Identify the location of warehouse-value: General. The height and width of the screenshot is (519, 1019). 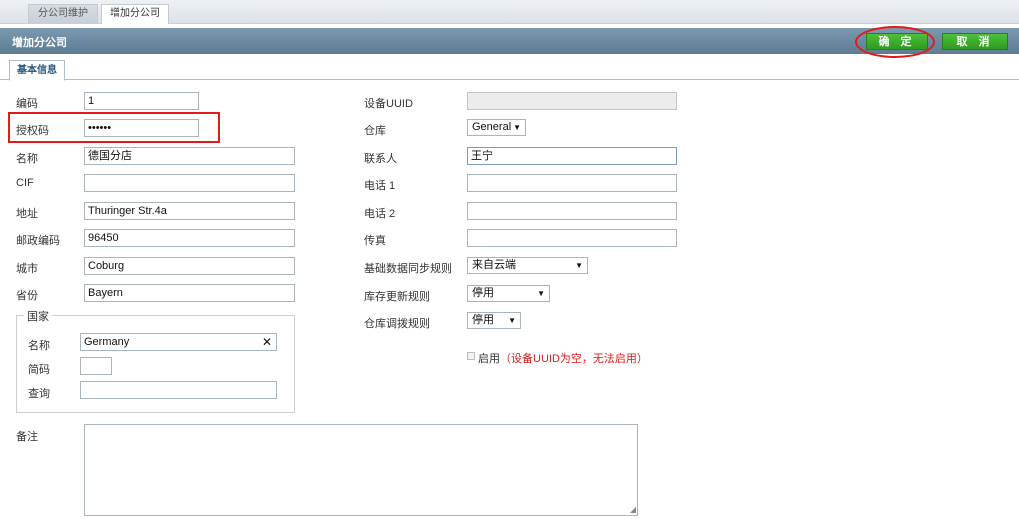
(492, 127).